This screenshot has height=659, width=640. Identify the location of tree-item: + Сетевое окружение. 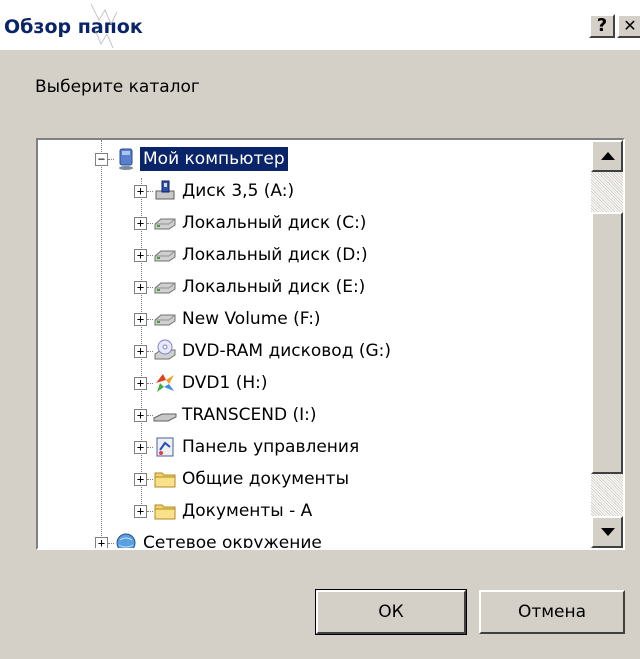
(315, 538).